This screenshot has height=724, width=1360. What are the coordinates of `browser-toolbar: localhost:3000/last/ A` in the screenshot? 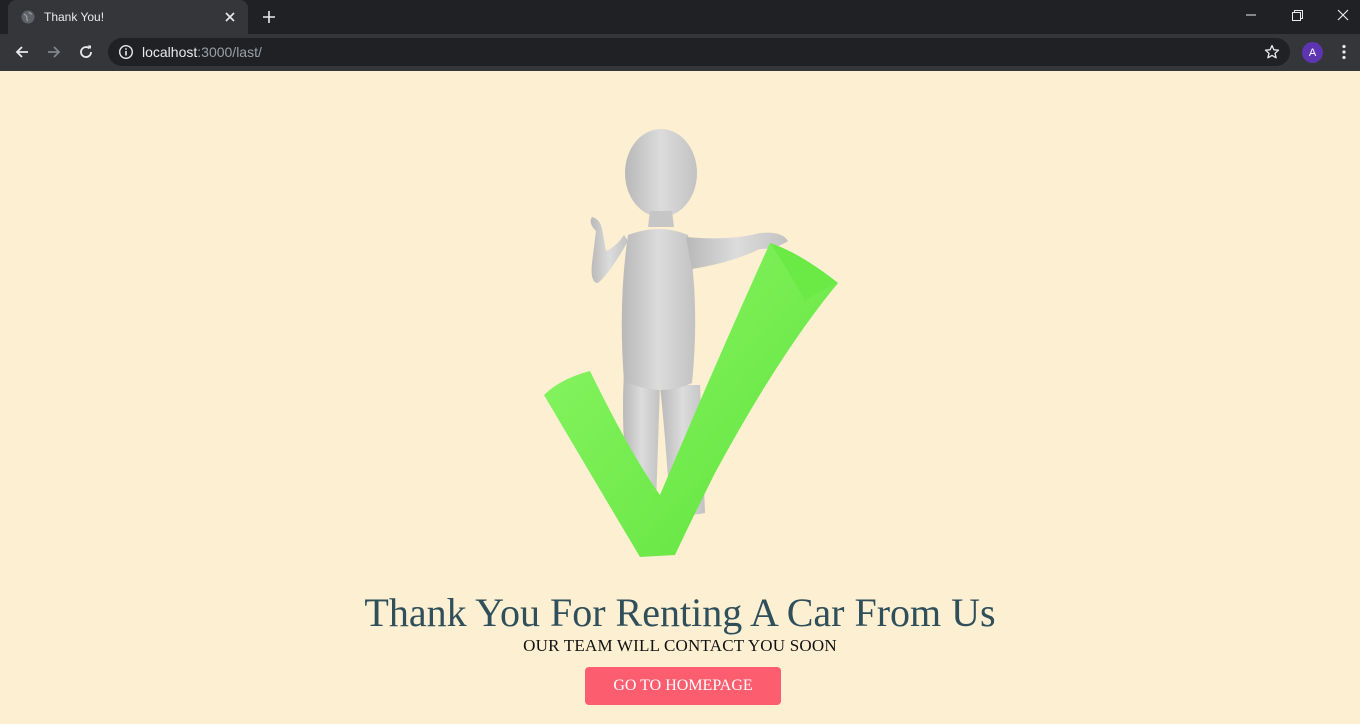 It's located at (680, 52).